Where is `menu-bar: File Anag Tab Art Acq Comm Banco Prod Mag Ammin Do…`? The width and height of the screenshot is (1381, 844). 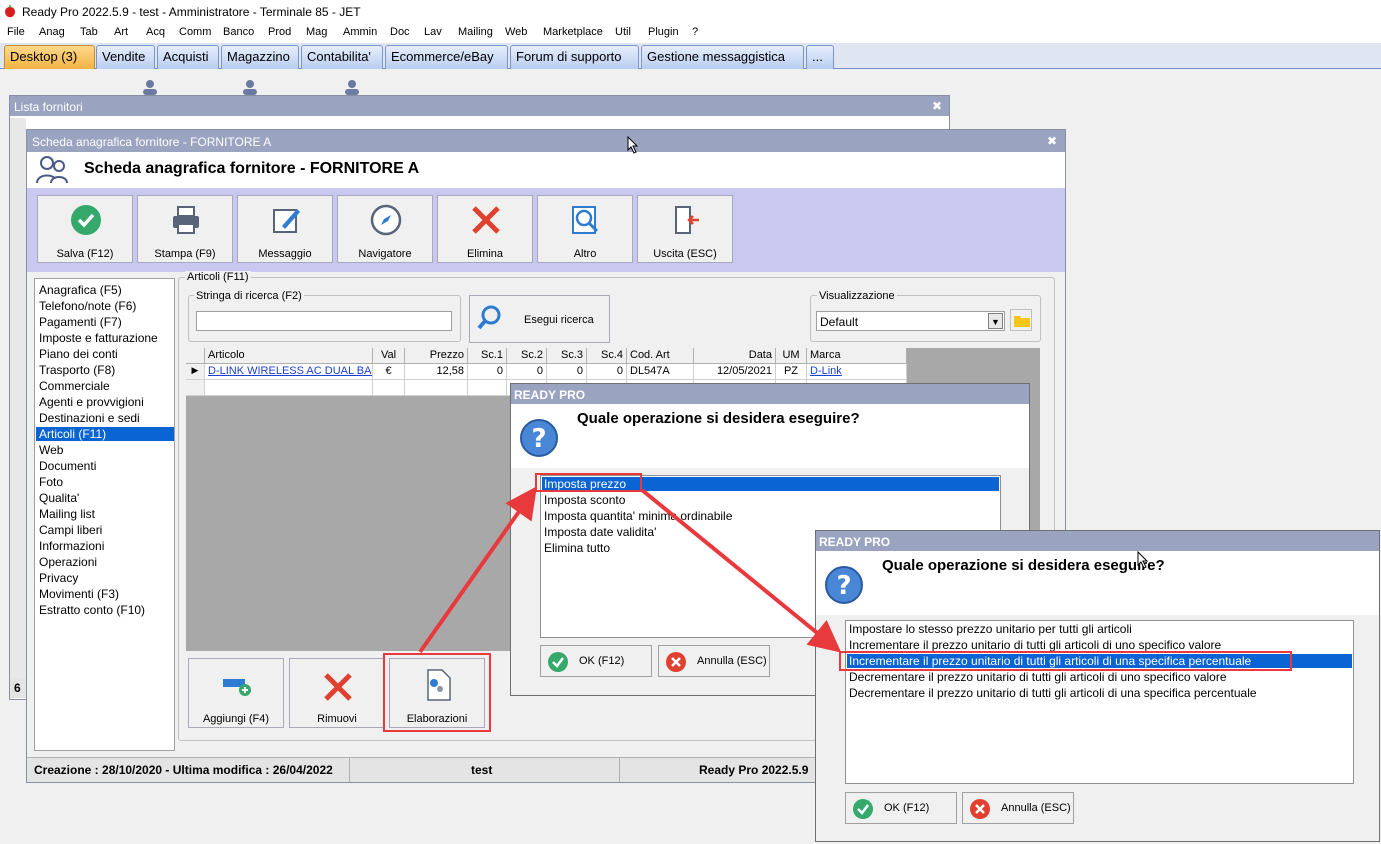 menu-bar: File Anag Tab Art Acq Comm Banco Prod Mag Ammin Do… is located at coordinates (690, 33).